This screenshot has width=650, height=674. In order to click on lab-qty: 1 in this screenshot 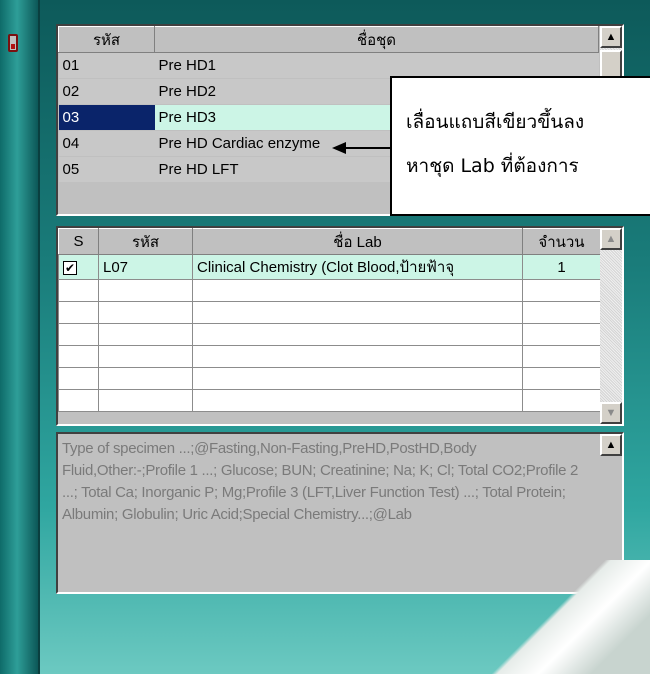, I will do `click(561, 267)`.